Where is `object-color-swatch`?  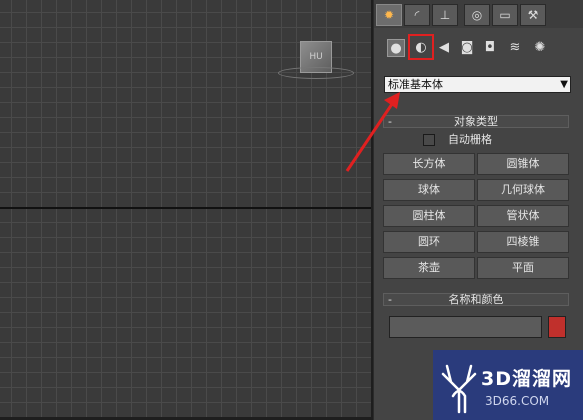
object-color-swatch is located at coordinates (557, 327).